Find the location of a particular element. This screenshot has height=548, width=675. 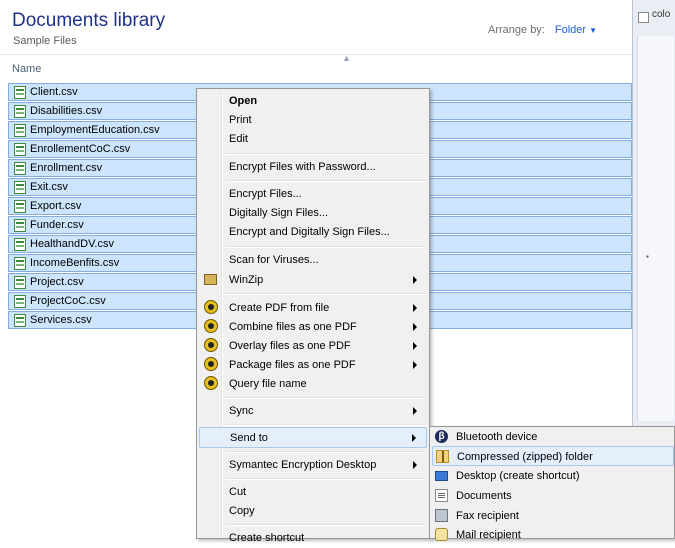

send-to-compressed-folder: Compressed (zipped) folder is located at coordinates (553, 456).